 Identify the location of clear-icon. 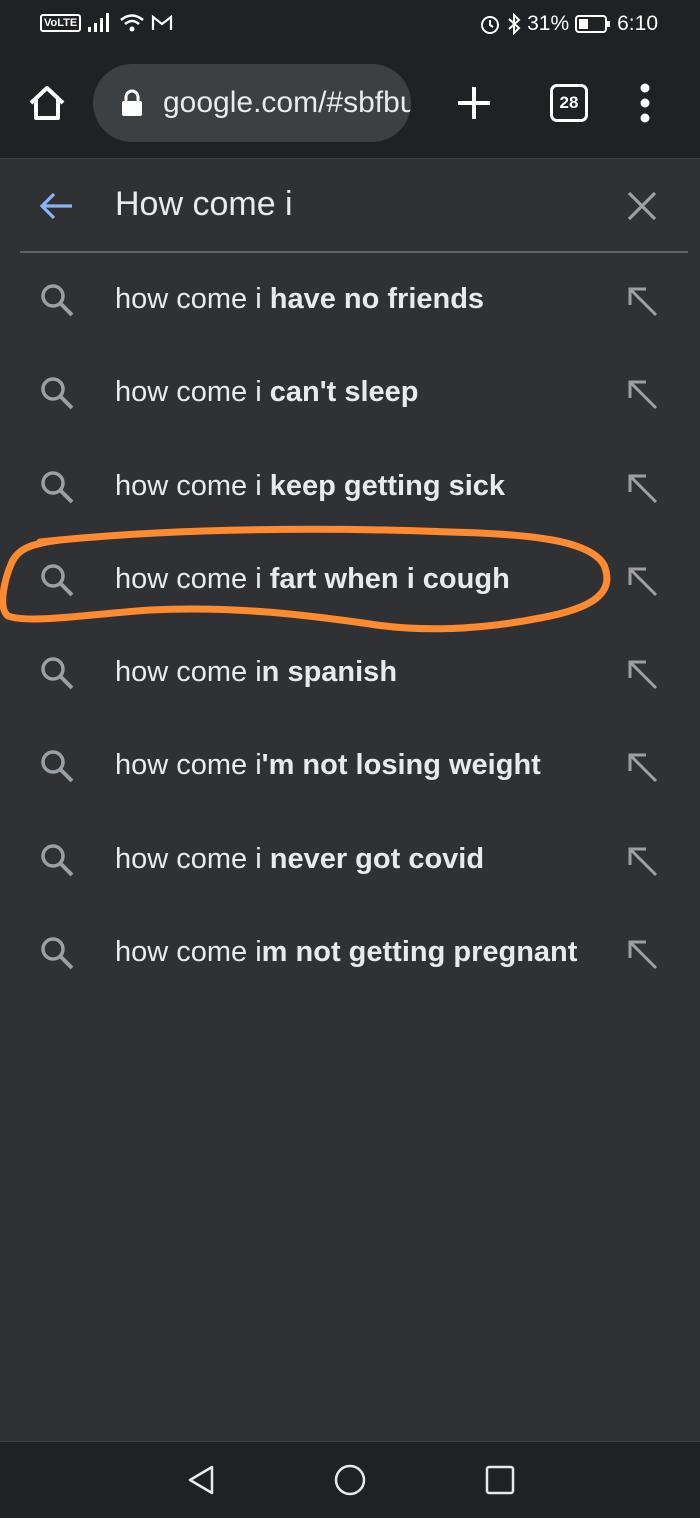
(642, 206).